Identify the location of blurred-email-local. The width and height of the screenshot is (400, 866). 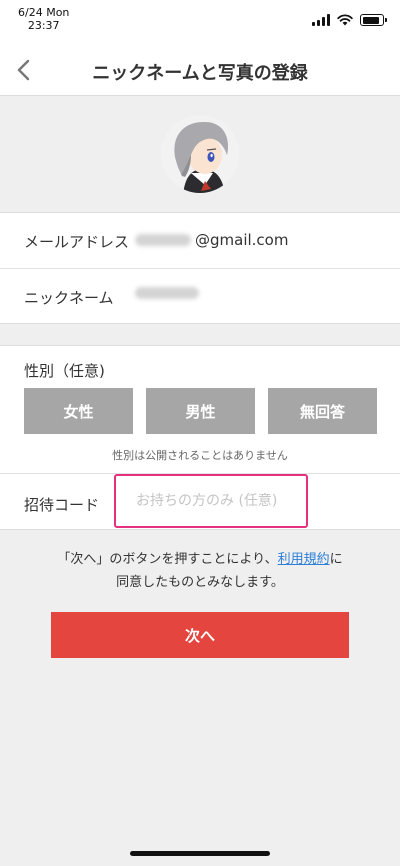
(163, 240).